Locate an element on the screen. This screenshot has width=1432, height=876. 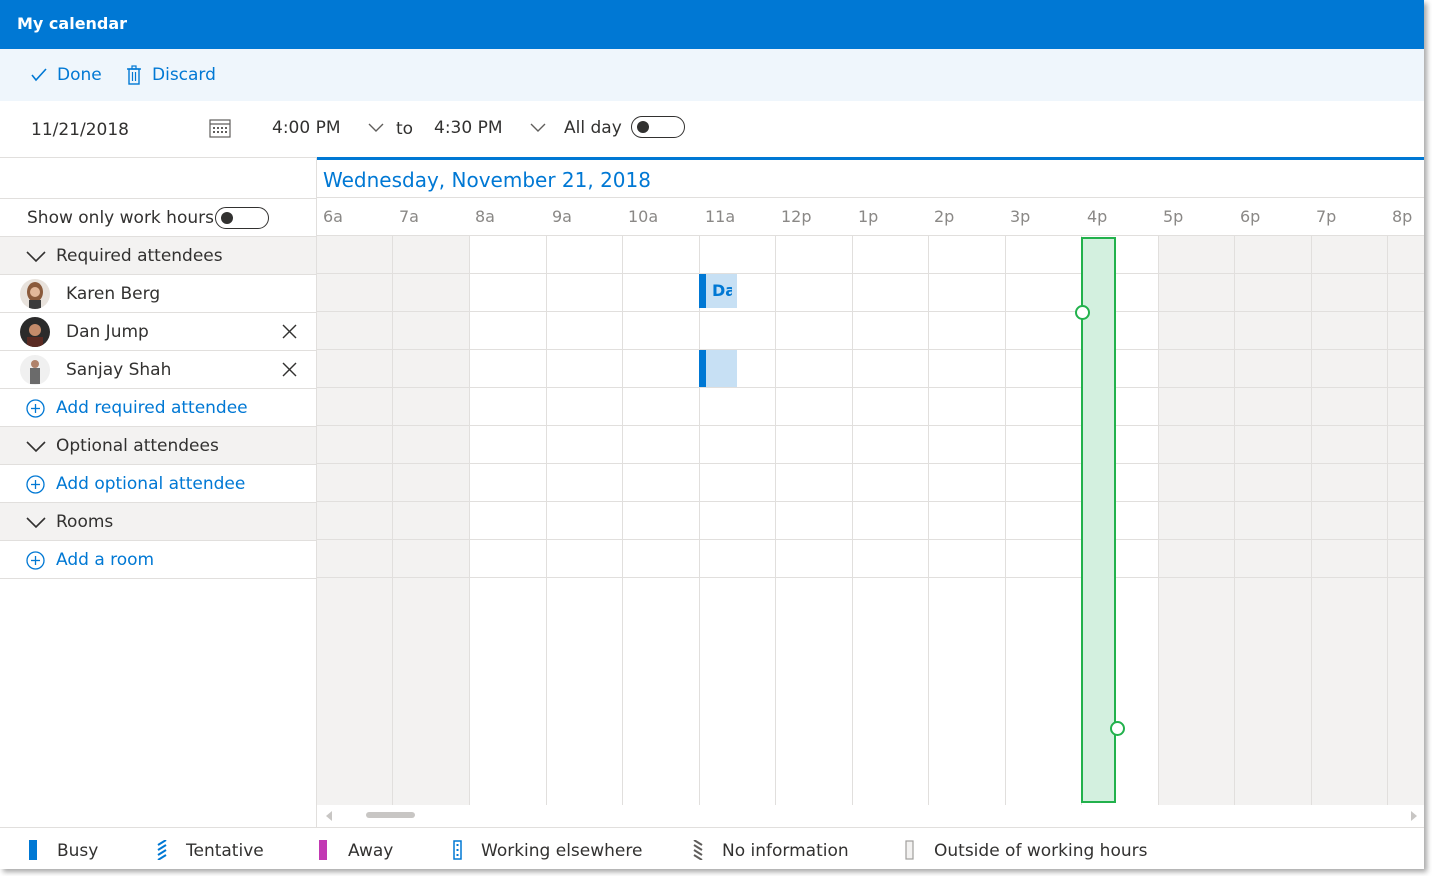
busy-block: Da is located at coordinates (718, 291).